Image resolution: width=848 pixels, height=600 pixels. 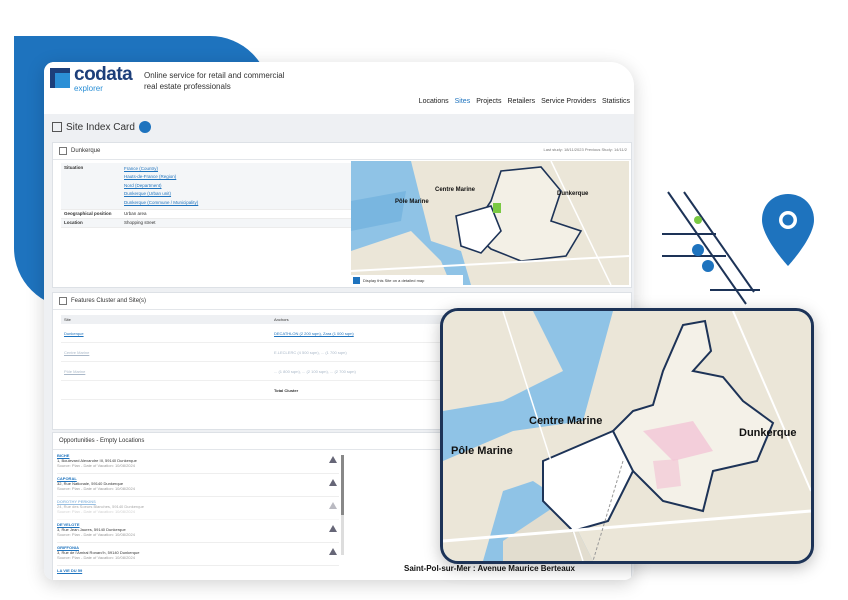 I want to click on page-title-row: Site Index Card, so click(x=339, y=127).